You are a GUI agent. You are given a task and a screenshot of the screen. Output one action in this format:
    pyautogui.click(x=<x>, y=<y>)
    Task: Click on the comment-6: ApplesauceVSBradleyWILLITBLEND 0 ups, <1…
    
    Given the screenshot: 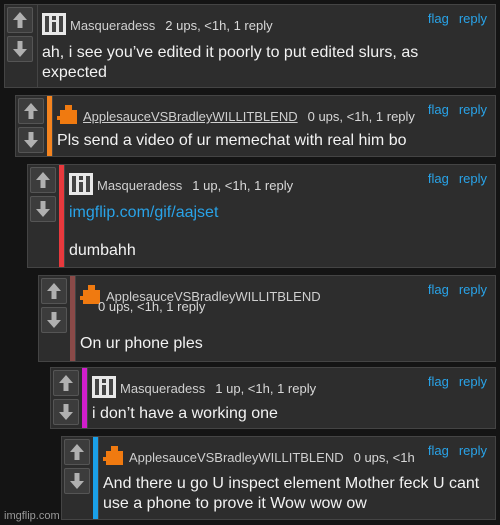 What is the action you would take?
    pyautogui.click(x=278, y=478)
    